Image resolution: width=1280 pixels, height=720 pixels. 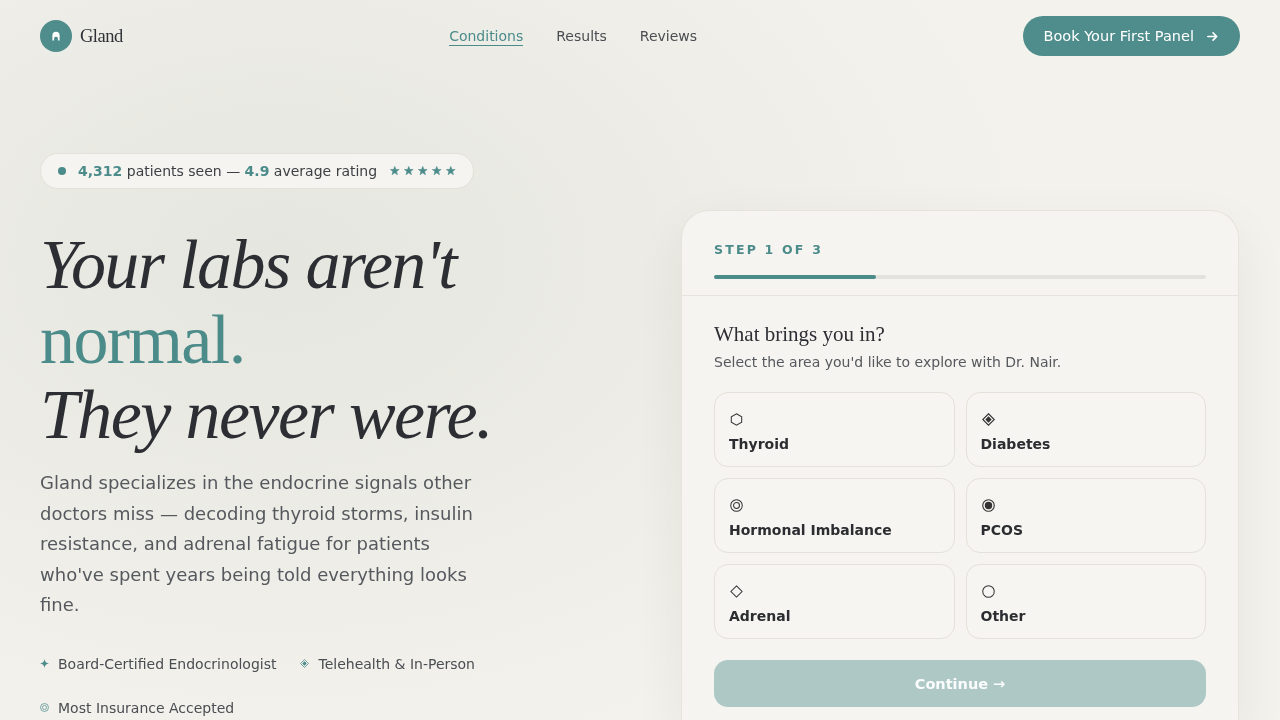 I want to click on condition-option: Diabetes, so click(x=1085, y=429).